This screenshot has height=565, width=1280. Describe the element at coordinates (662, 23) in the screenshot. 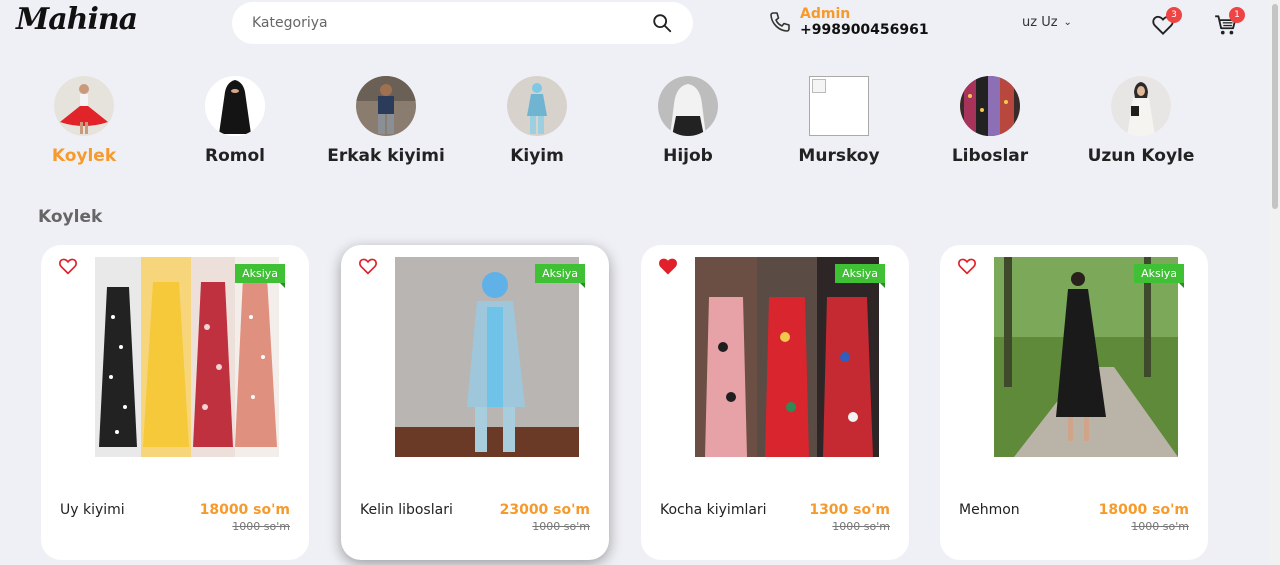

I see `search-icon` at that location.